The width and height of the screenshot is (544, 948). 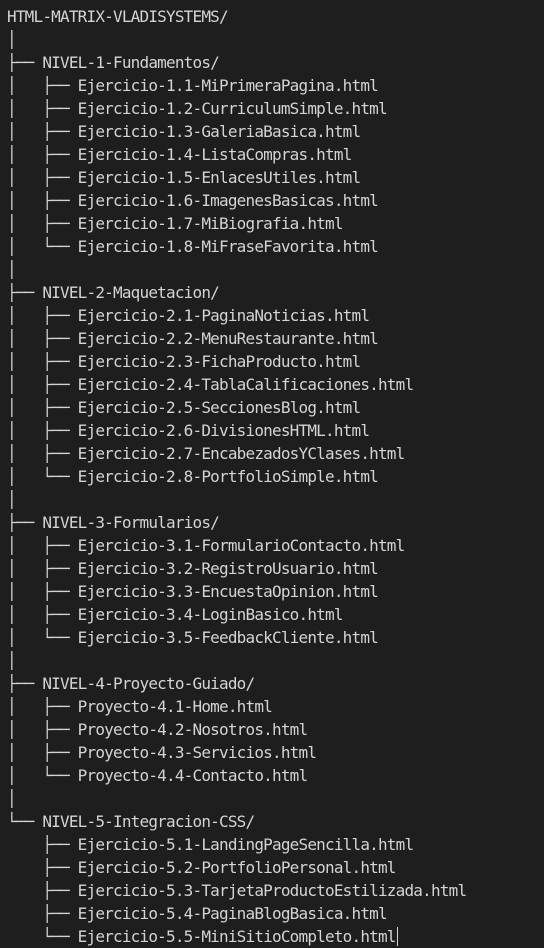 What do you see at coordinates (175, 223) in the screenshot?
I see `file-label: │ ├── Ejercicio-1.7-MiBiografia.html` at bounding box center [175, 223].